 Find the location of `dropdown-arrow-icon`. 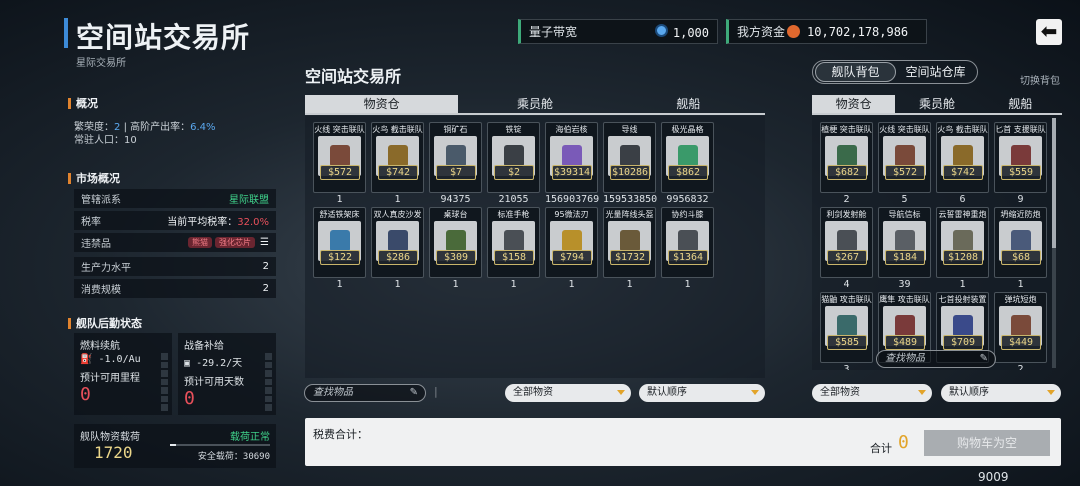

dropdown-arrow-icon is located at coordinates (1051, 392).